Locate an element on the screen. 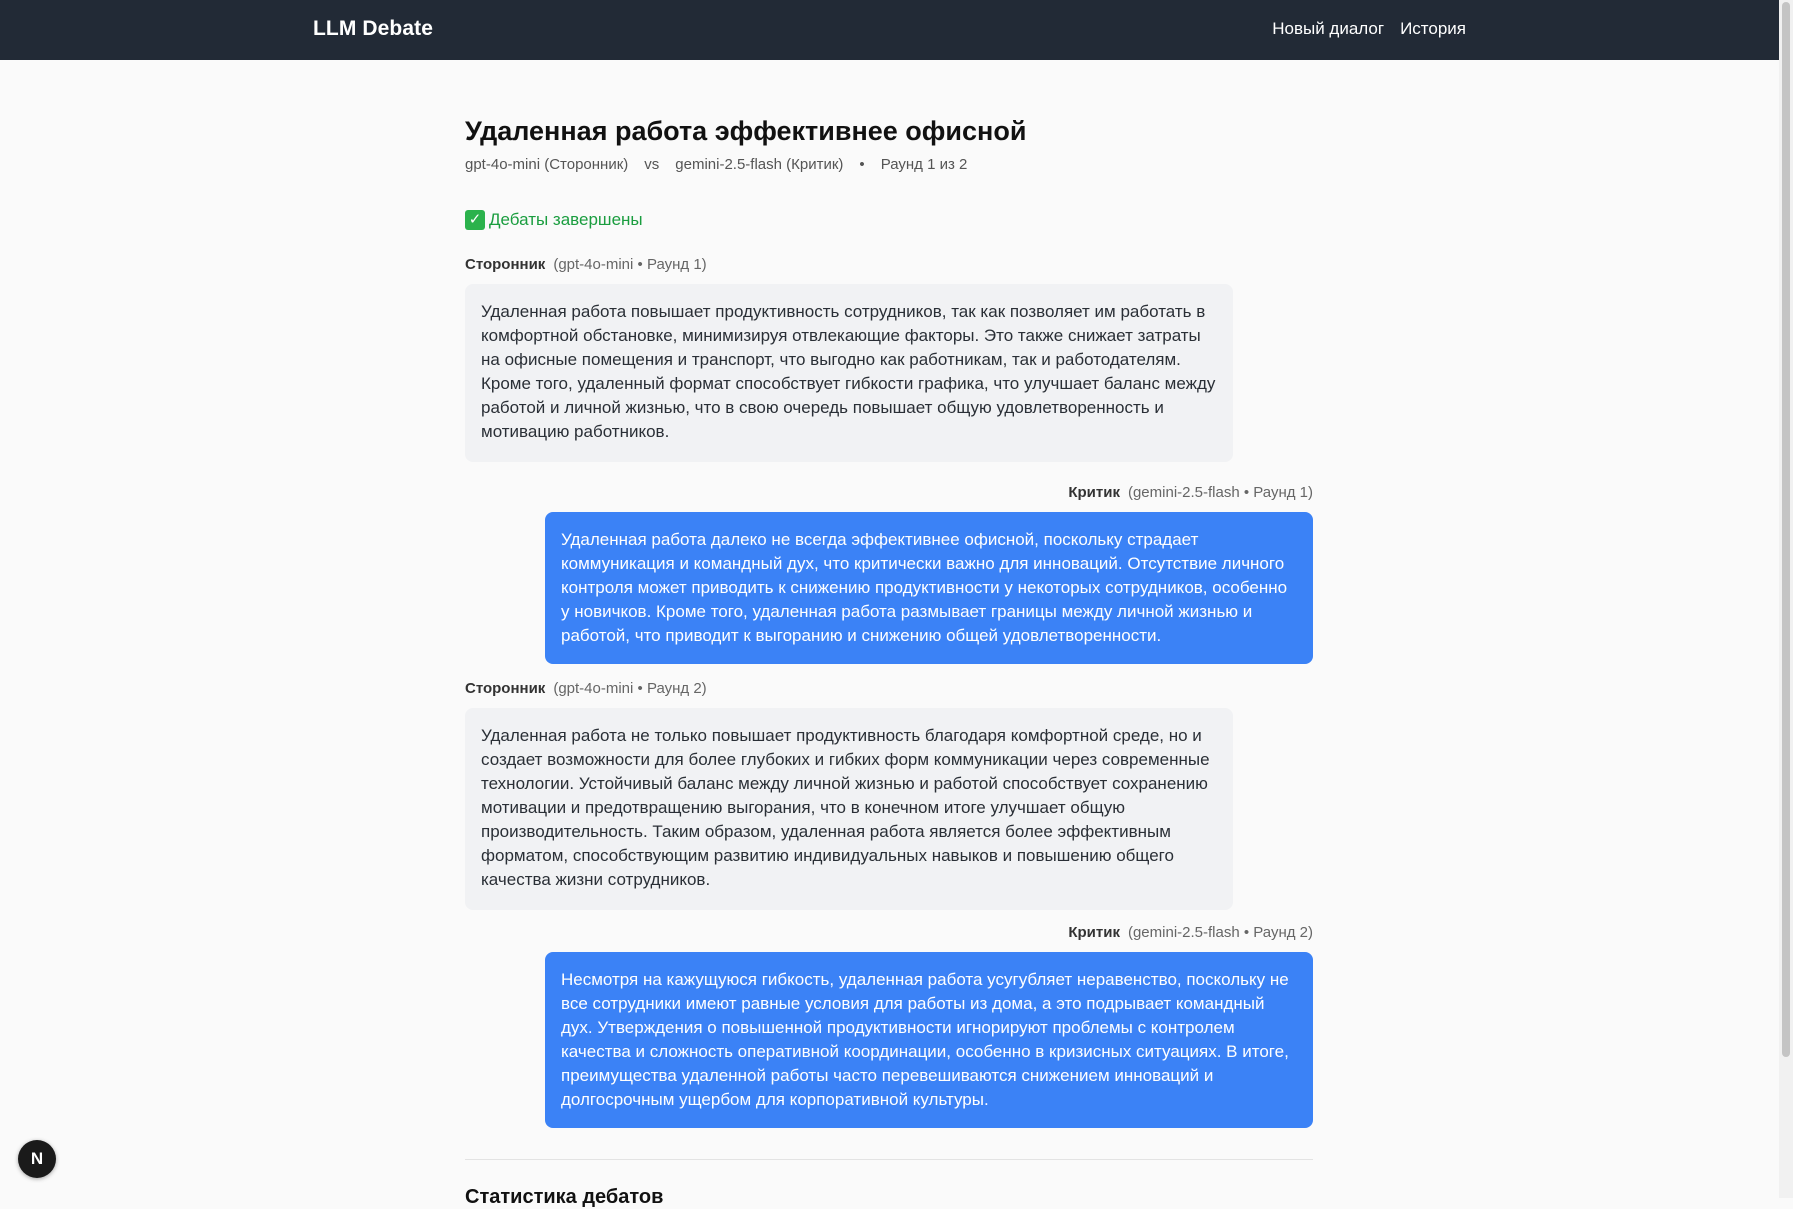 The height and width of the screenshot is (1209, 1793). brand-logo: LLM Debate is located at coordinates (373, 29).